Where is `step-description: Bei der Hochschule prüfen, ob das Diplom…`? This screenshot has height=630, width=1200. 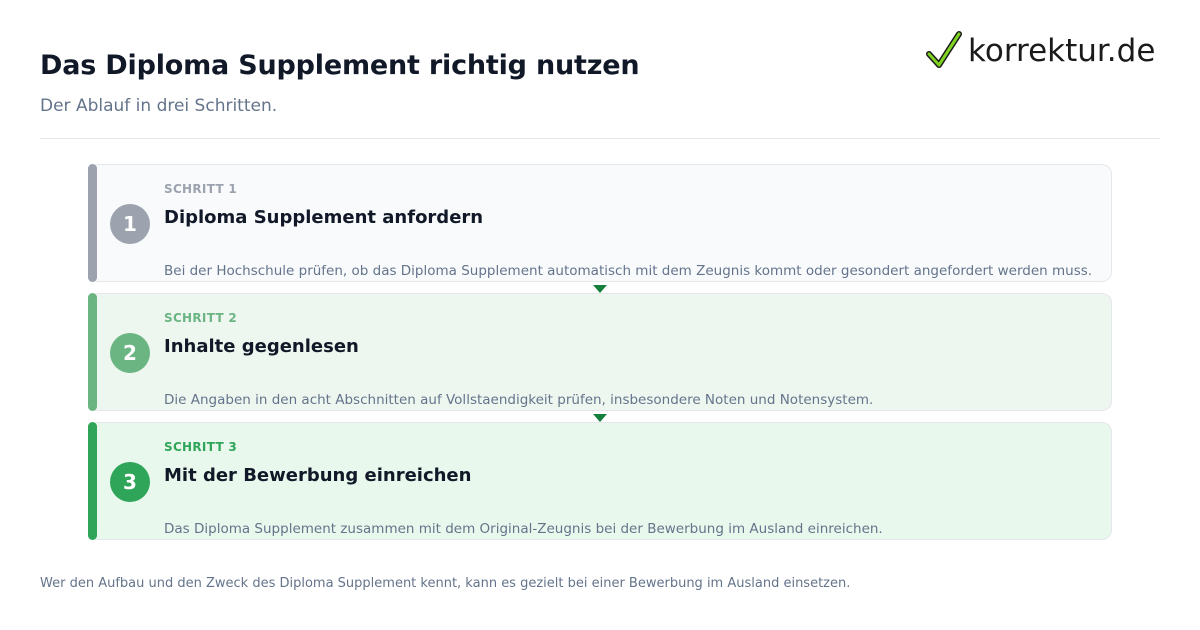
step-description: Bei der Hochschule prüfen, ob das Diplom… is located at coordinates (628, 271).